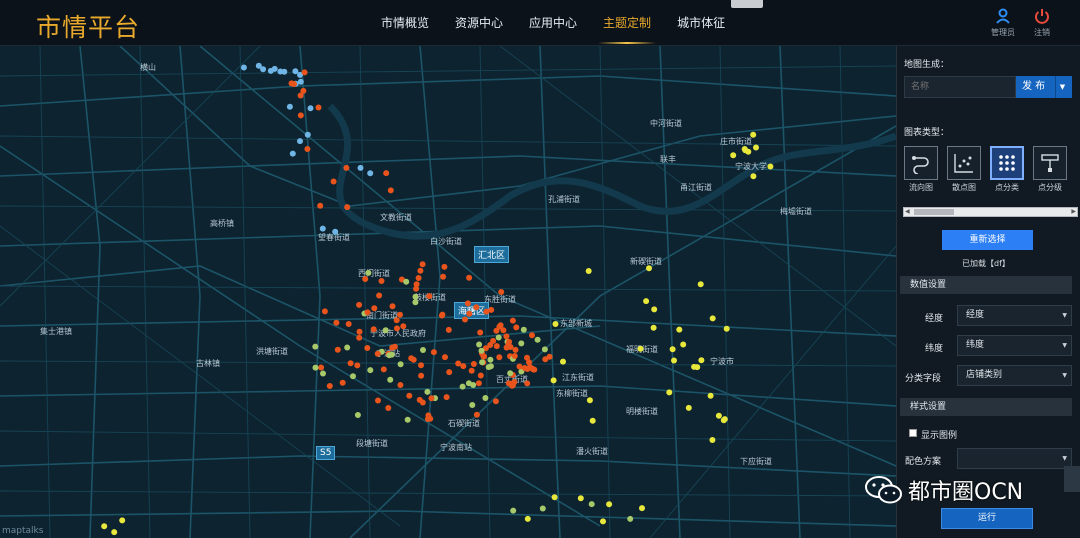 Image resolution: width=1080 pixels, height=538 pixels. Describe the element at coordinates (1014, 315) in the screenshot. I see `longitude-select: 经度 ▼` at that location.